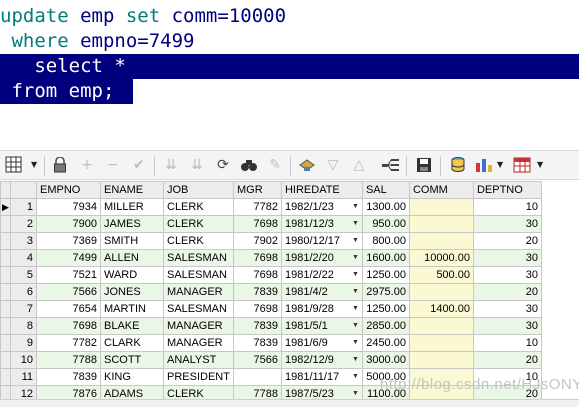  I want to click on cell-ename: ALLEN, so click(132, 258).